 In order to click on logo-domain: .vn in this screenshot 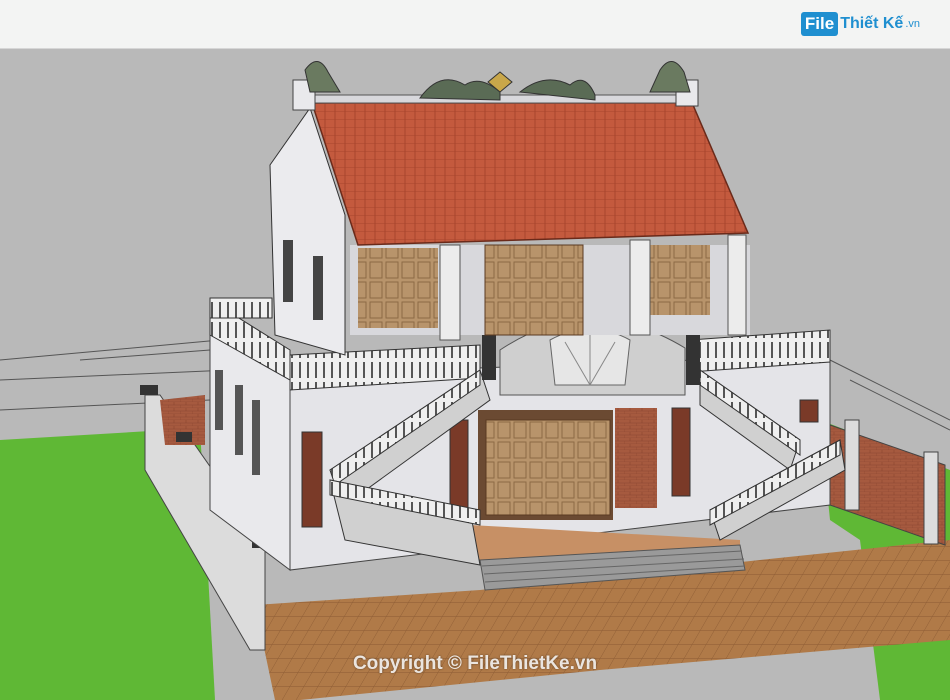, I will do `click(912, 24)`.